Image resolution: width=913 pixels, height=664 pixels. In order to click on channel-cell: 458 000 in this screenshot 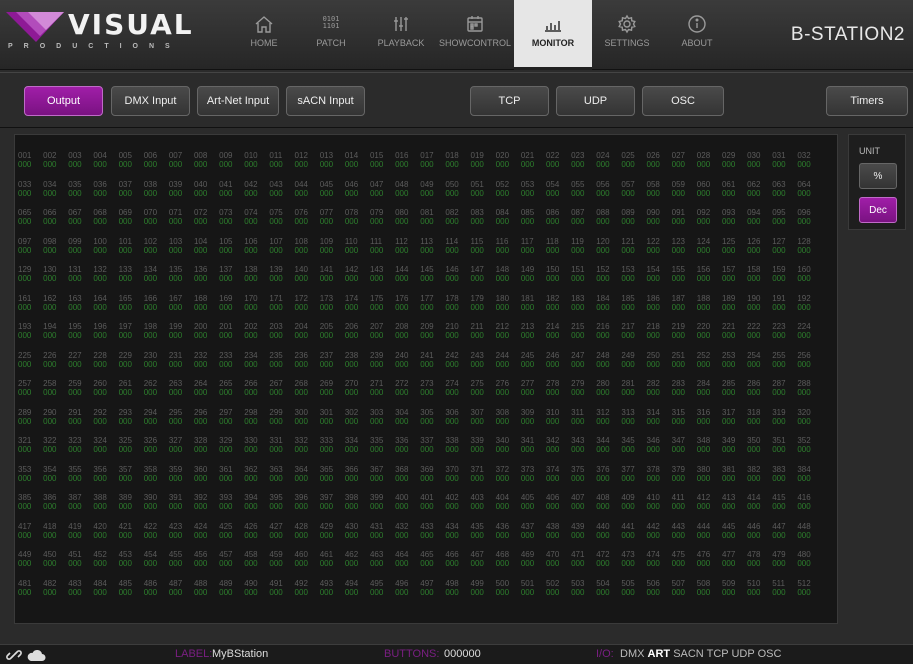, I will do `click(256, 564)`.